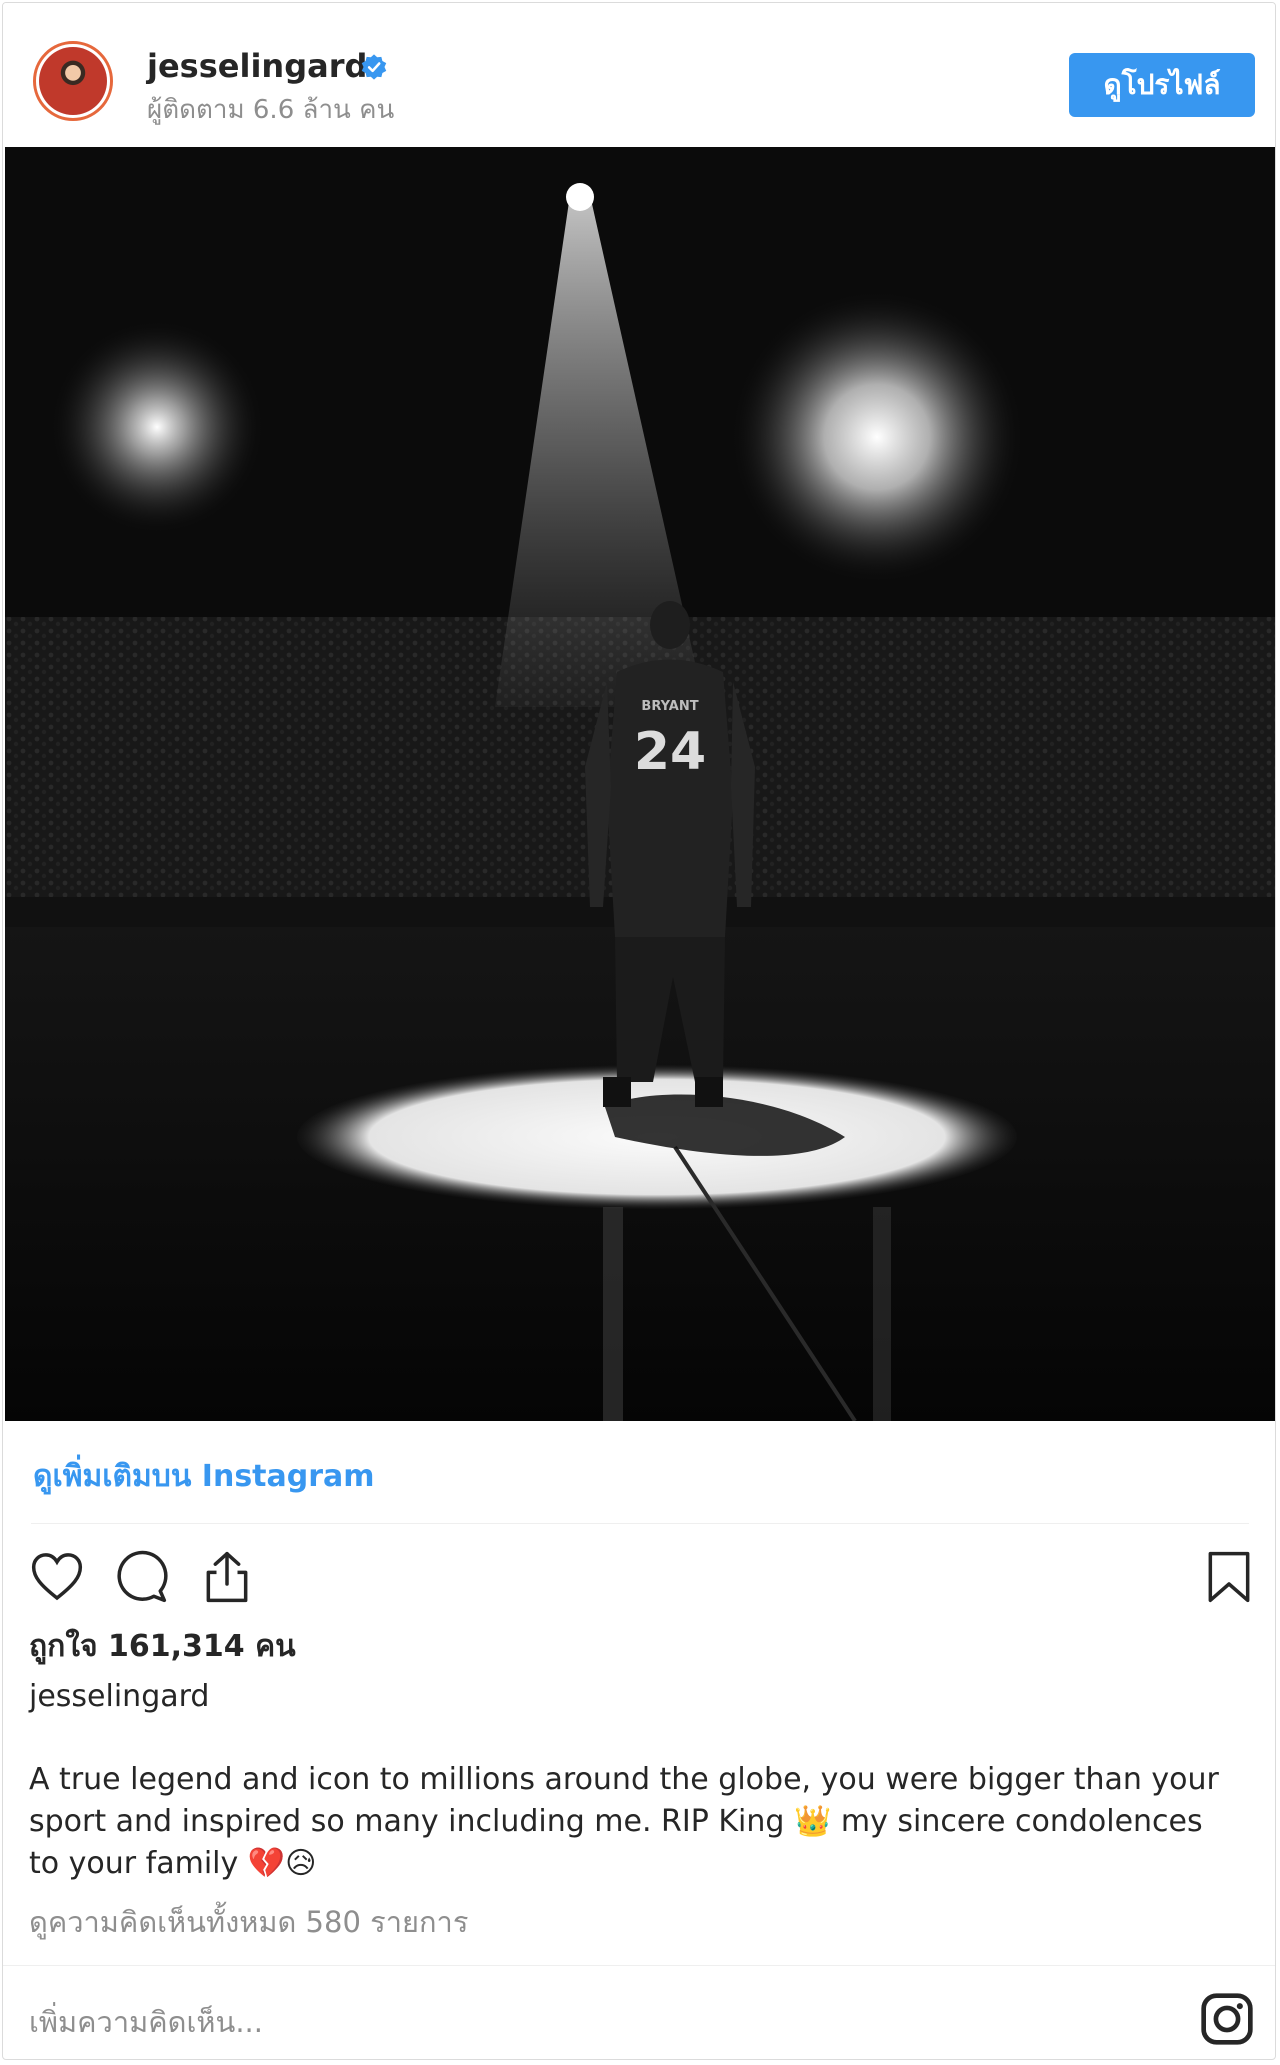 The image size is (1280, 2065). I want to click on jersey-name: BRYANT, so click(669, 706).